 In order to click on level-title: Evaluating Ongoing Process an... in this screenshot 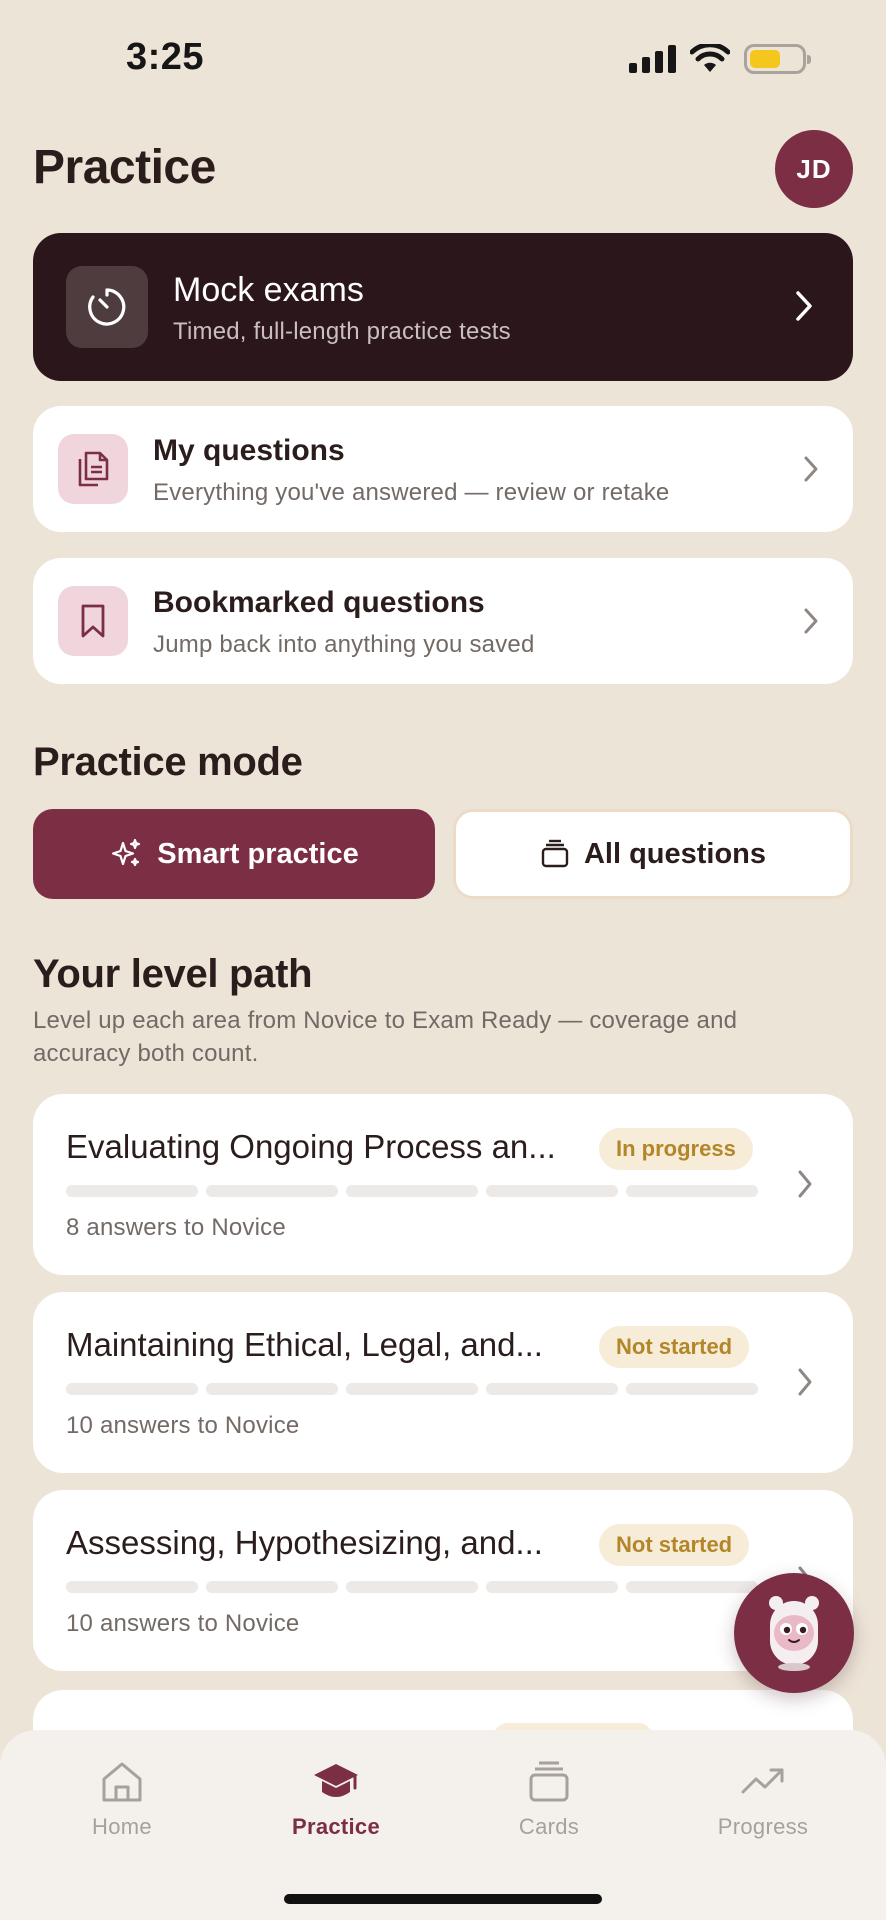, I will do `click(311, 1146)`.